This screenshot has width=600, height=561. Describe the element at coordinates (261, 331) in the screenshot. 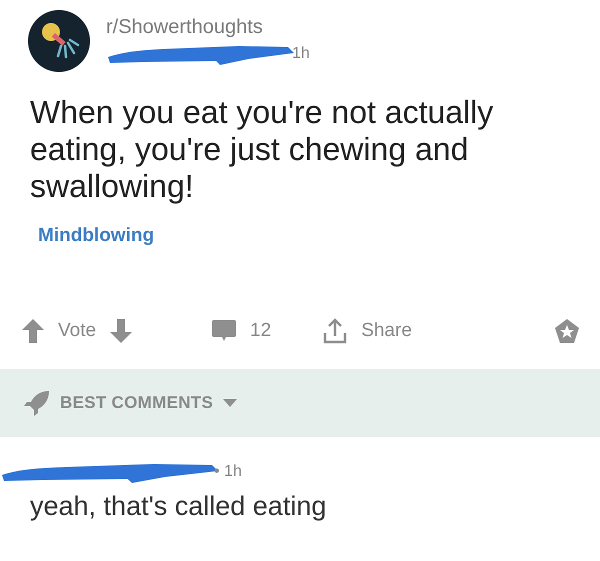

I see `comment-count: 12` at that location.